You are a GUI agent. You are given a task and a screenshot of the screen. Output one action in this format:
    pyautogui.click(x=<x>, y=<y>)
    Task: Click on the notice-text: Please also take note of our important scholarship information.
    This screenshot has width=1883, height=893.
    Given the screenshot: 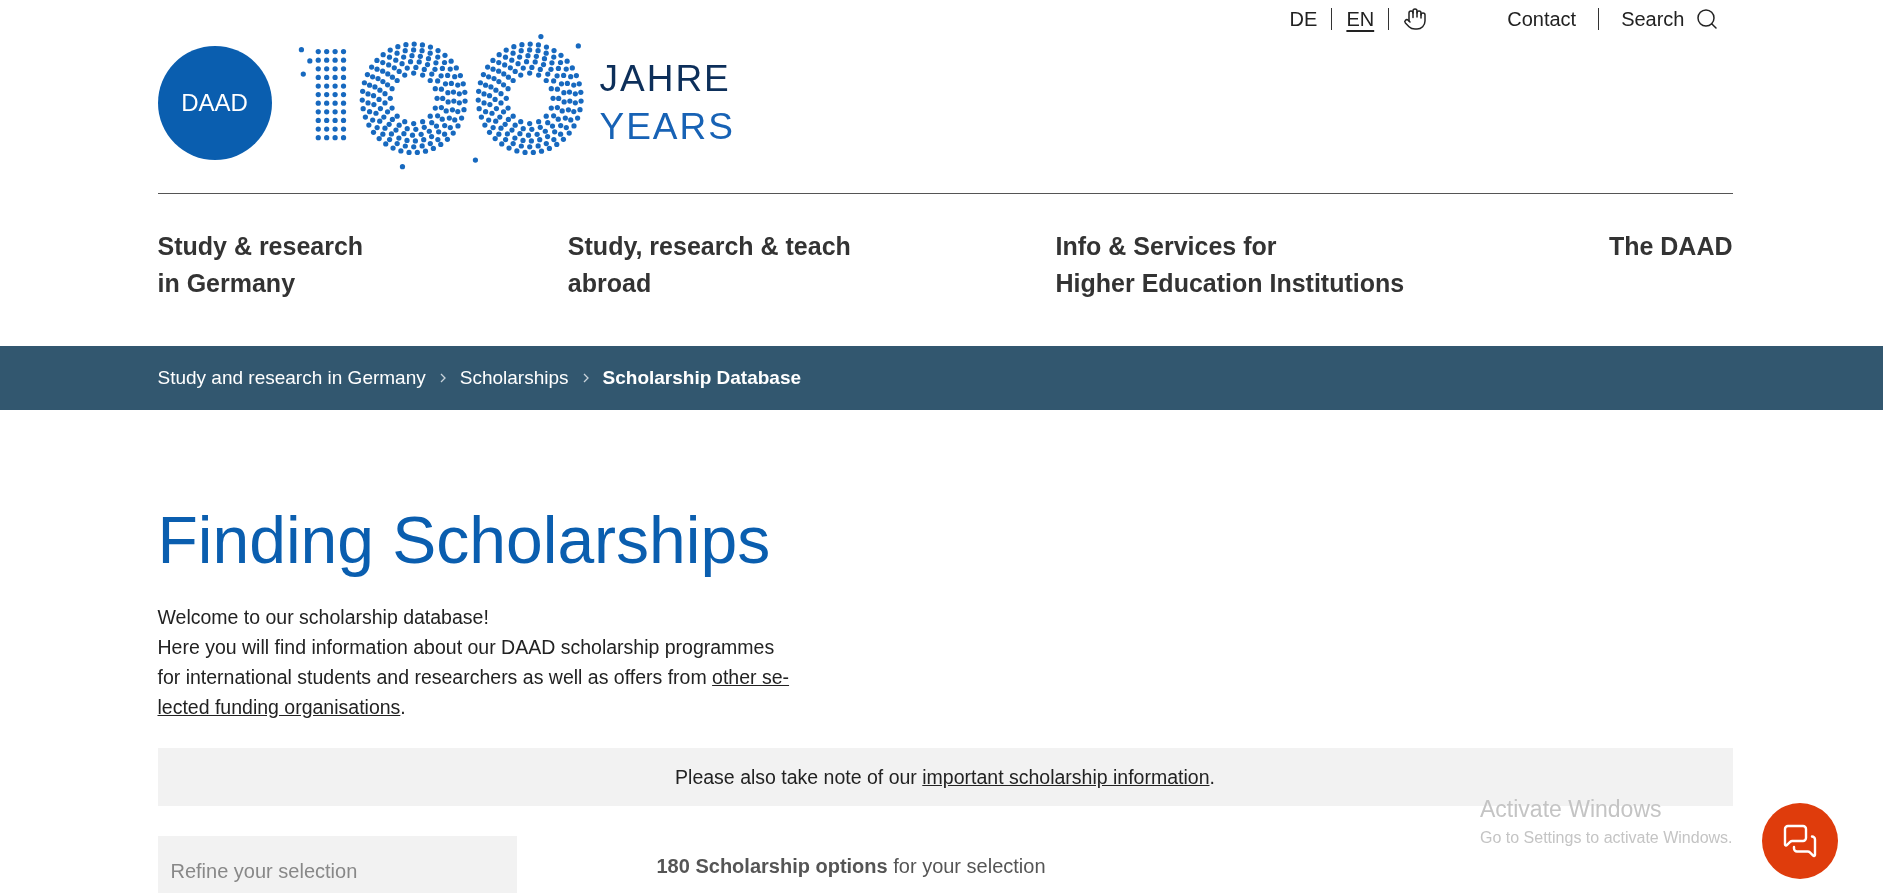 What is the action you would take?
    pyautogui.click(x=945, y=777)
    